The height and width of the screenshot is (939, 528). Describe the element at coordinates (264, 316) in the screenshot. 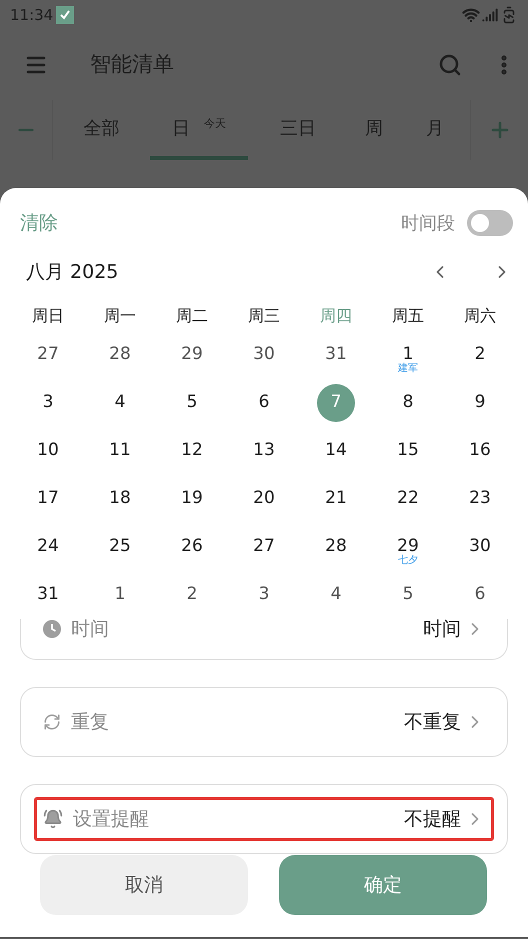

I see `weekday-label: 周三` at that location.